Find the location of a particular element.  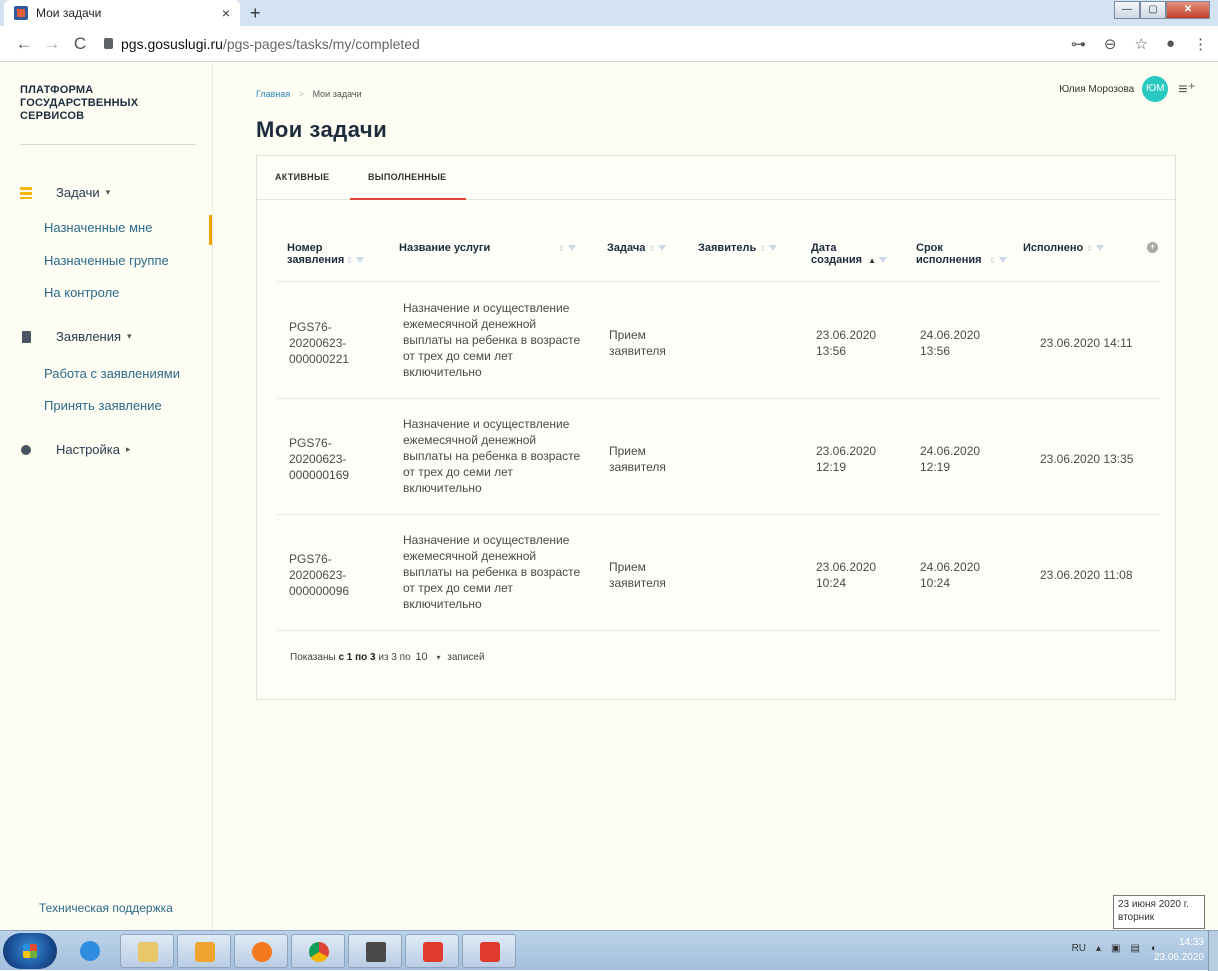

chrome-icon is located at coordinates (319, 952).